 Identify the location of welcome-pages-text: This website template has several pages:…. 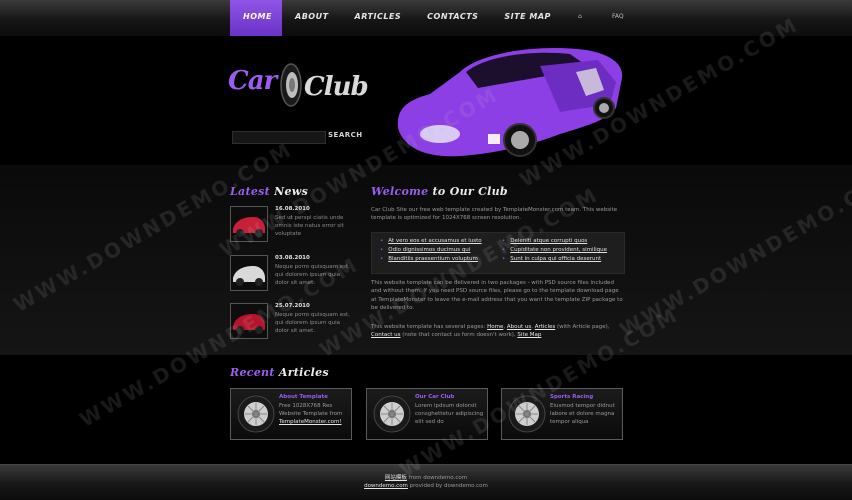
(490, 331).